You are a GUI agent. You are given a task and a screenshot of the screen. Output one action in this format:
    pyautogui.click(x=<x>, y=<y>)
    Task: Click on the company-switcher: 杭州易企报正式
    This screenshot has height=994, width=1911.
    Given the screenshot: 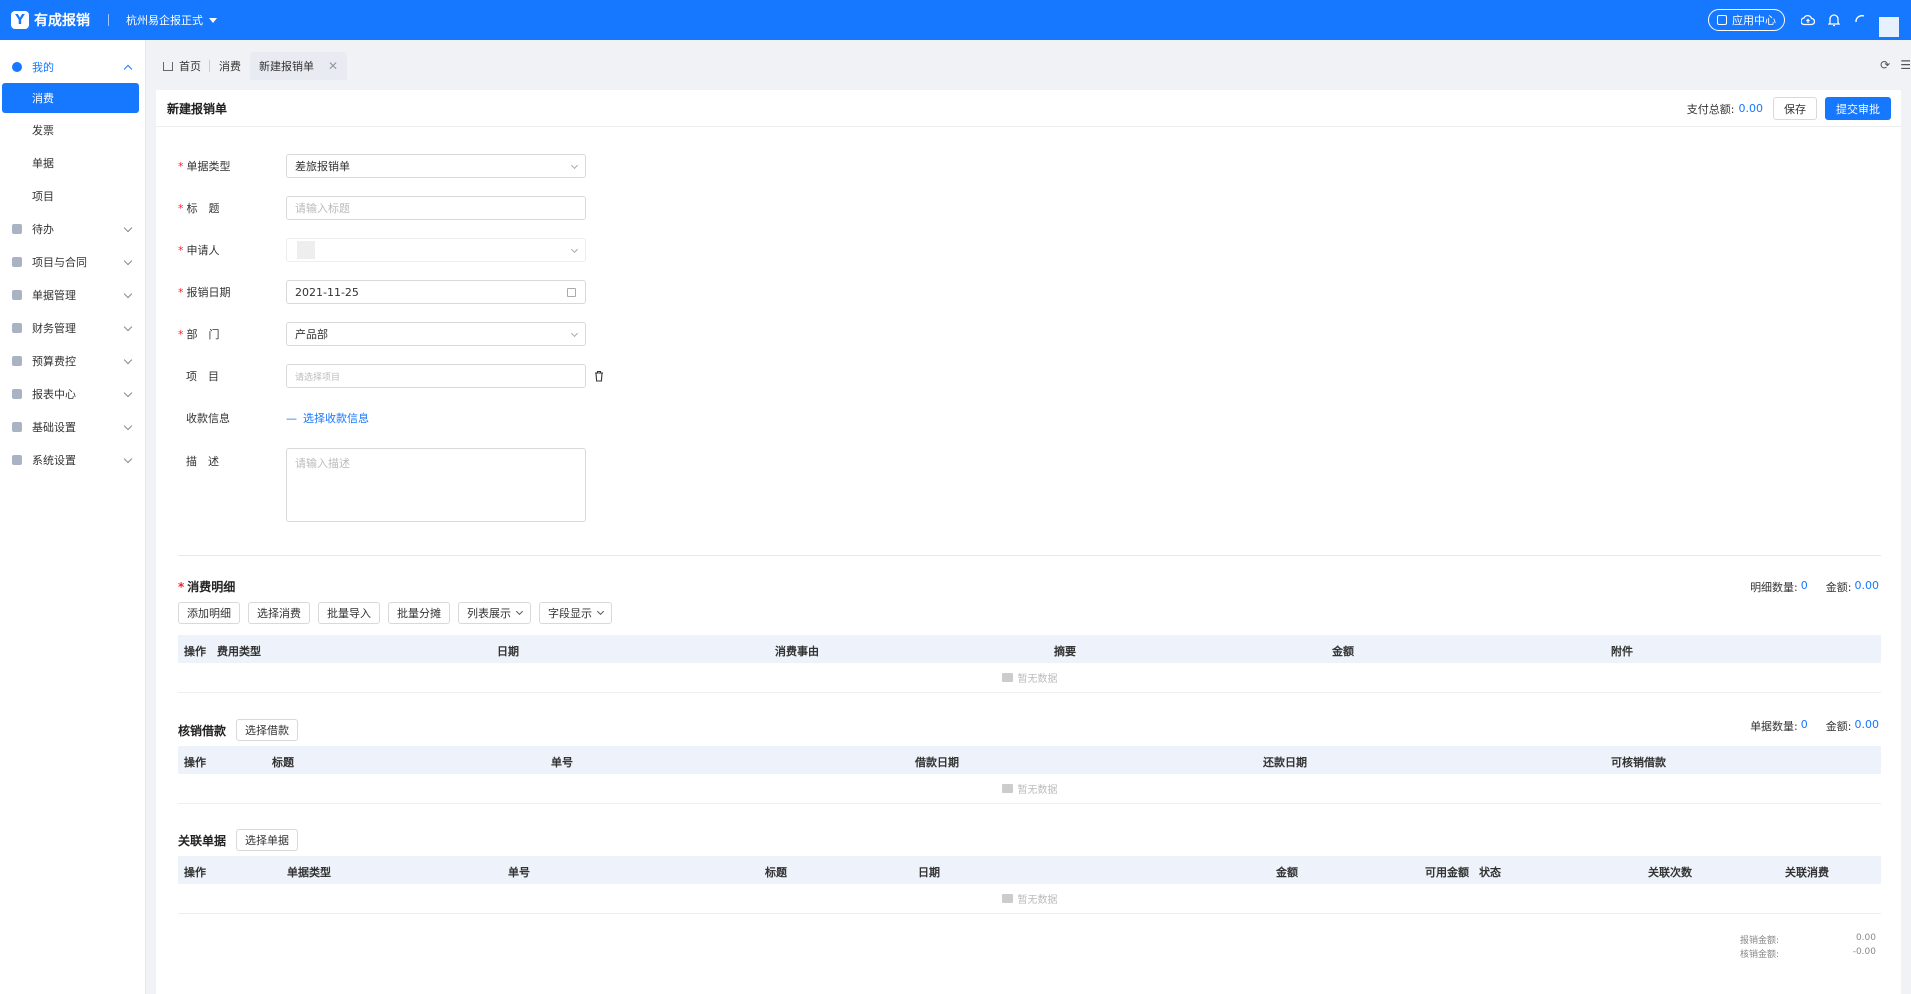 What is the action you would take?
    pyautogui.click(x=171, y=20)
    